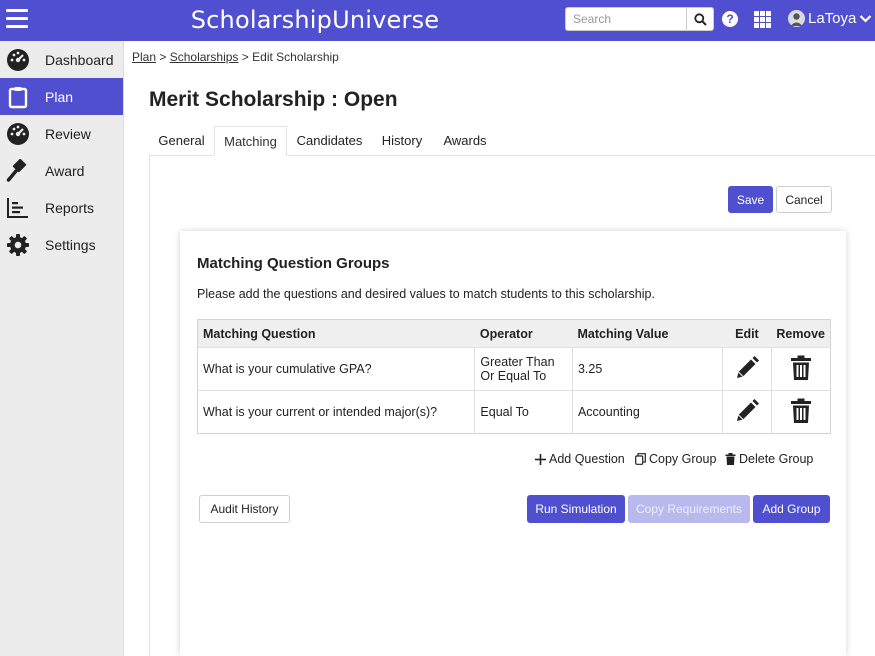 This screenshot has width=875, height=656. What do you see at coordinates (402, 141) in the screenshot?
I see `tab-history: History` at bounding box center [402, 141].